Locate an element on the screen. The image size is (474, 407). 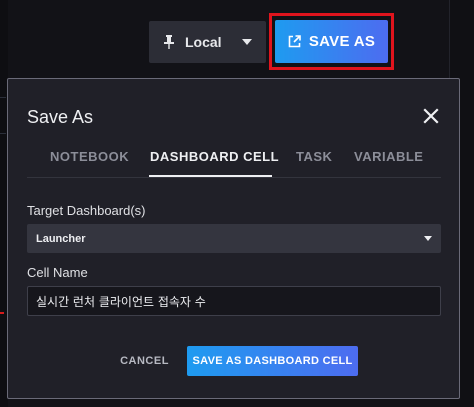
location-dropdown-label: Local is located at coordinates (203, 42).